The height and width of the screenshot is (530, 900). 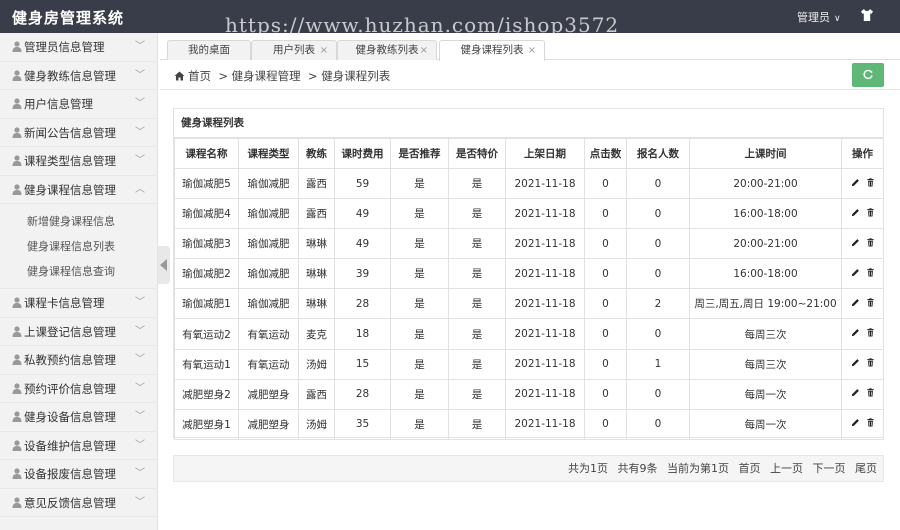 What do you see at coordinates (658, 153) in the screenshot?
I see `column-header: 报名人数` at bounding box center [658, 153].